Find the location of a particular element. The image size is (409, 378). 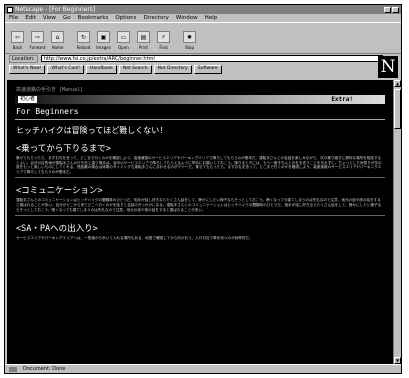

section-heading: <コミュニケーション> is located at coordinates (59, 191).